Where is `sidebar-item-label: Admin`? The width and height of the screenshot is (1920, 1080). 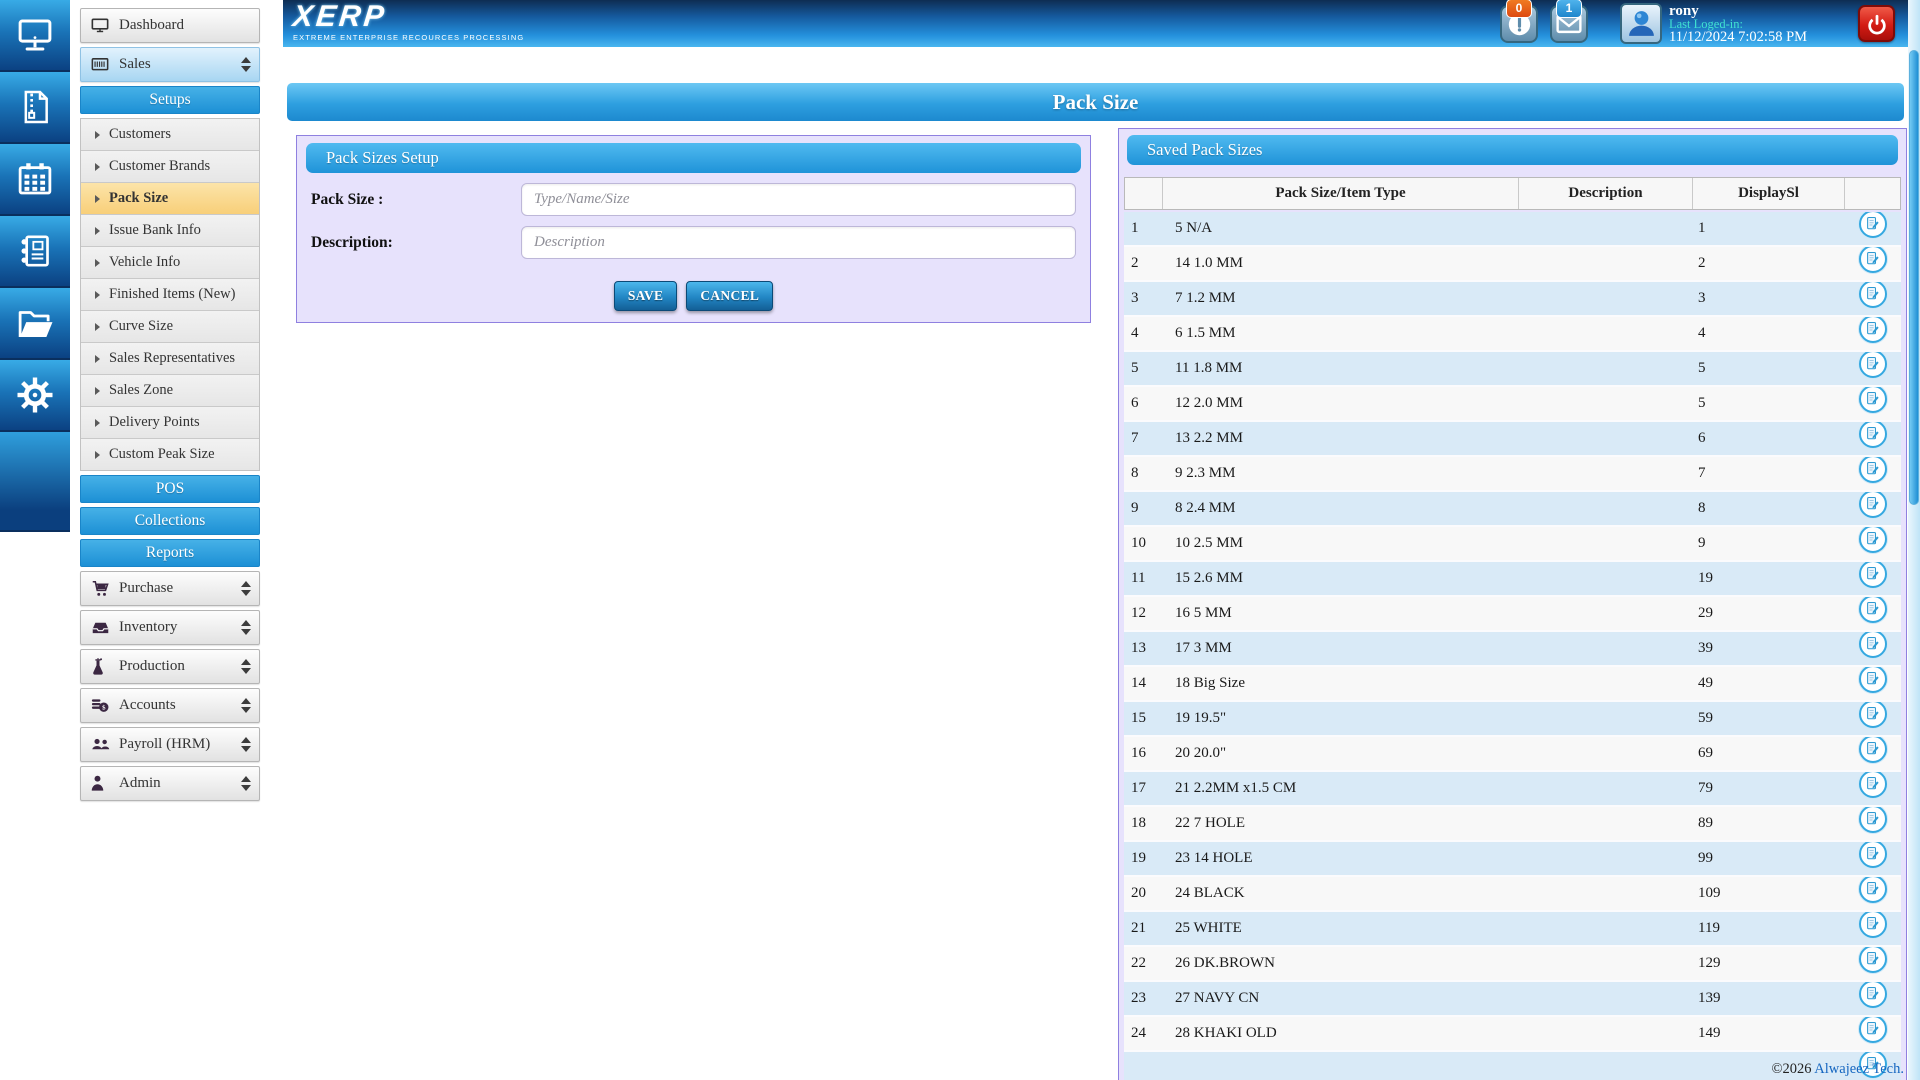
sidebar-item-label: Admin is located at coordinates (140, 783).